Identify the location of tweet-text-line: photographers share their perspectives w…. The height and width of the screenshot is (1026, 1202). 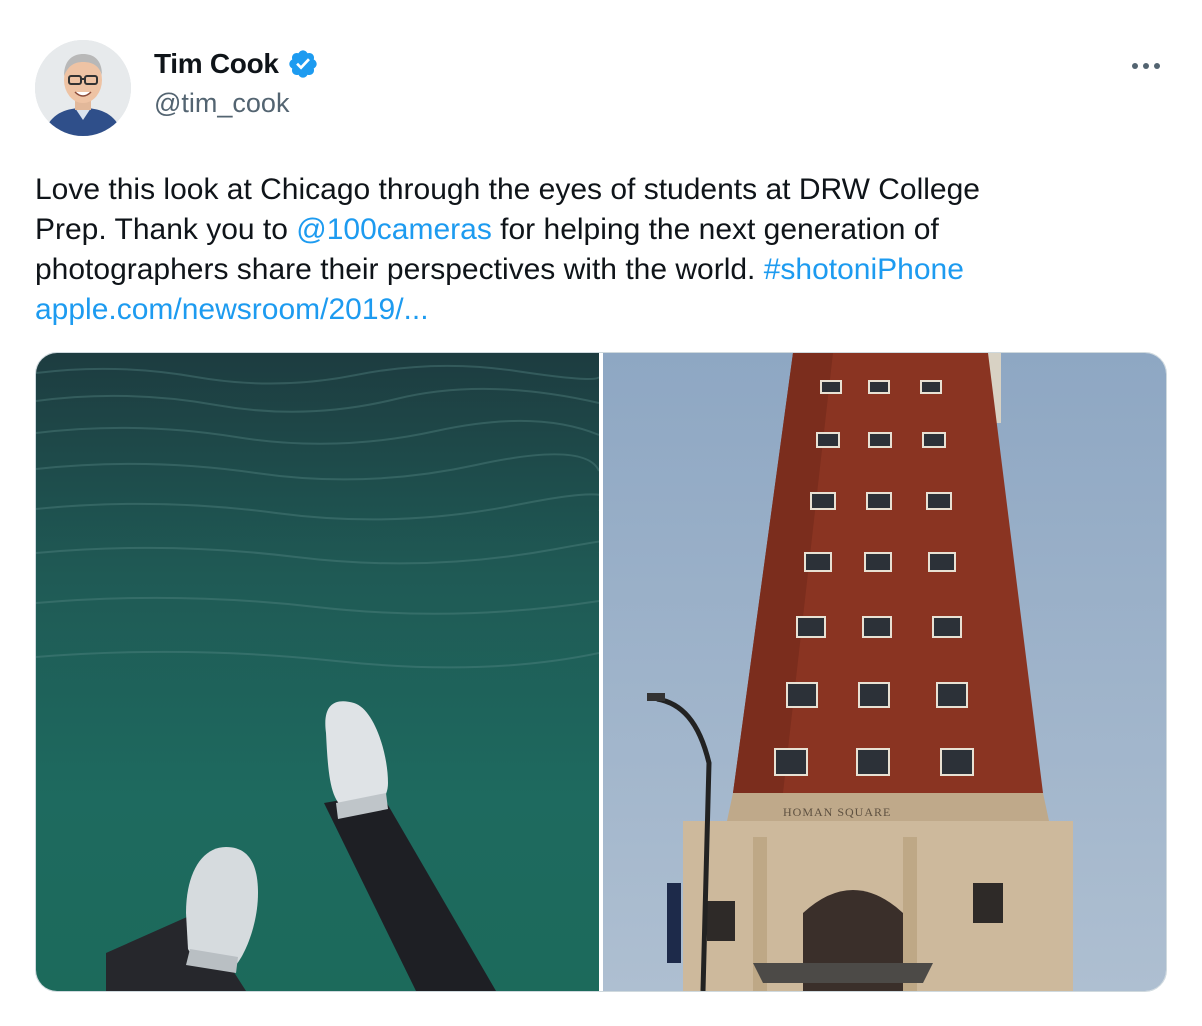
(600, 270).